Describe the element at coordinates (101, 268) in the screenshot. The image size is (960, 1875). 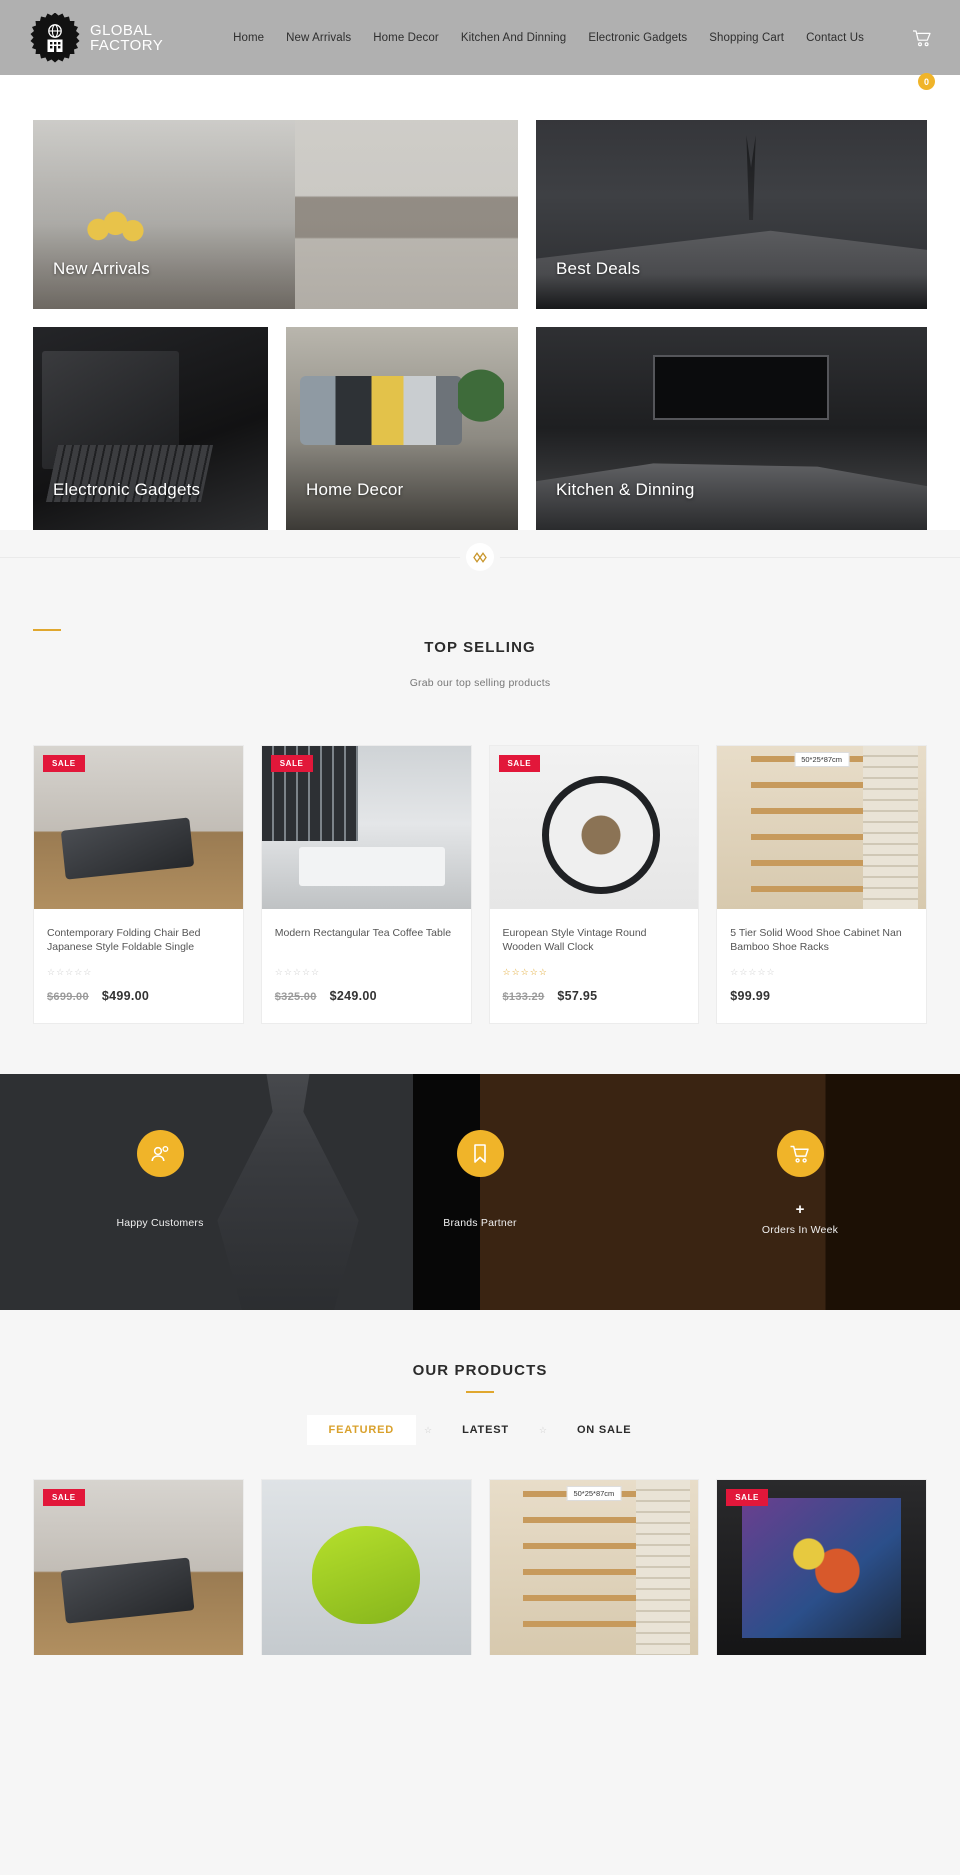
I see `category-label: New Arrivals` at that location.